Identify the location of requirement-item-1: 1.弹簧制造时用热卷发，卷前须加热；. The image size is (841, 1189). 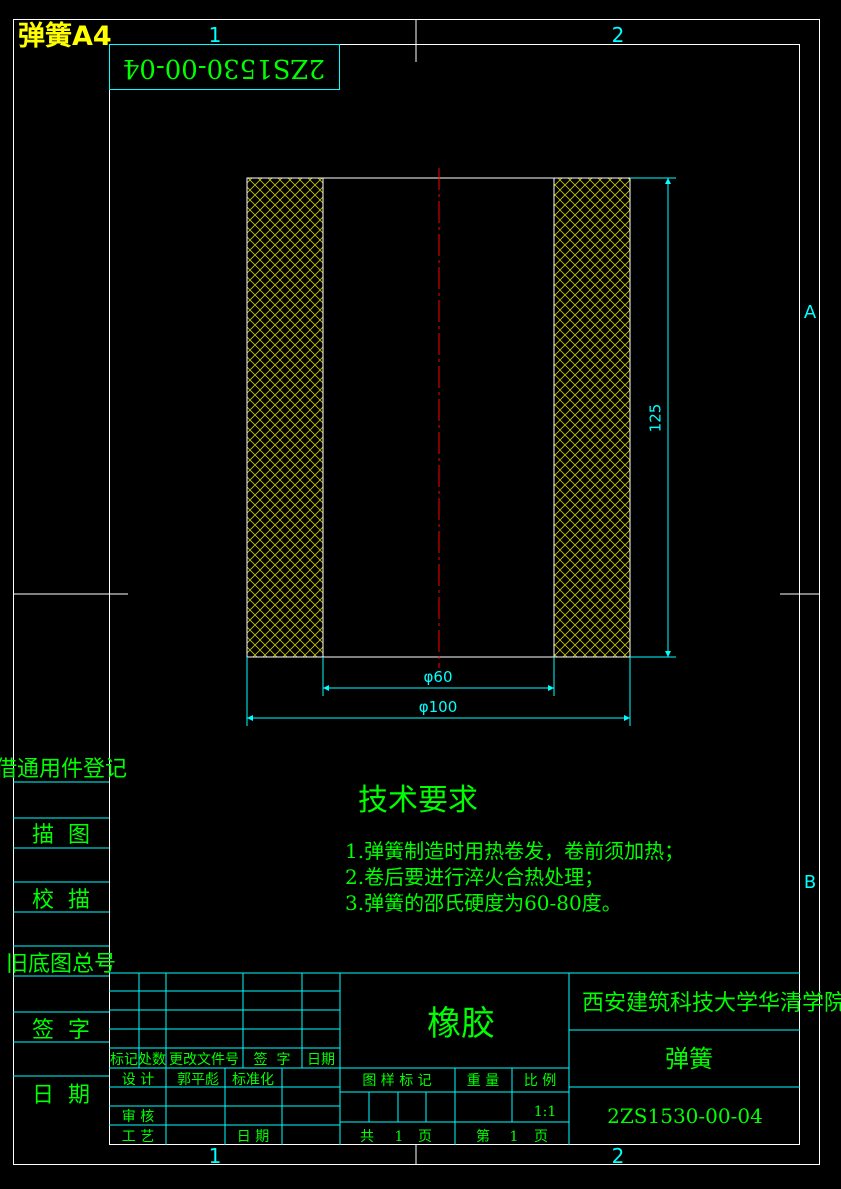
(514, 851).